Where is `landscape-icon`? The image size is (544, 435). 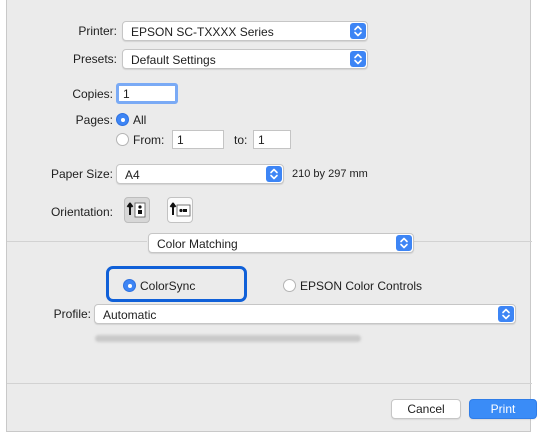 landscape-icon is located at coordinates (180, 209).